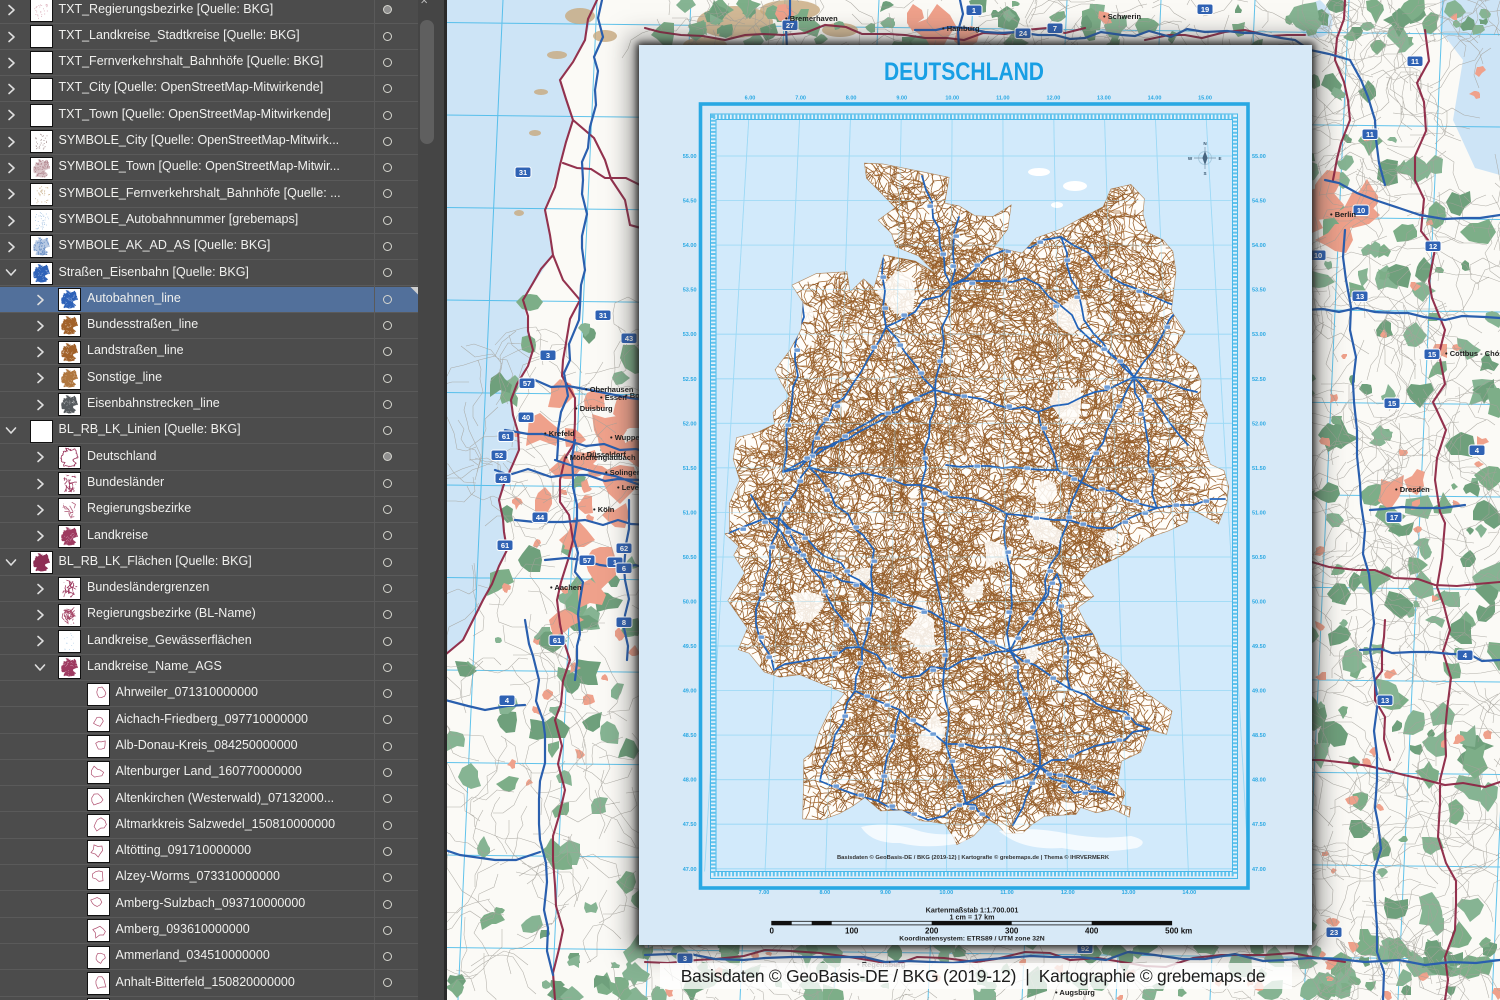 The image size is (1500, 1000). I want to click on svg-text: • Dresden, so click(1412, 489).